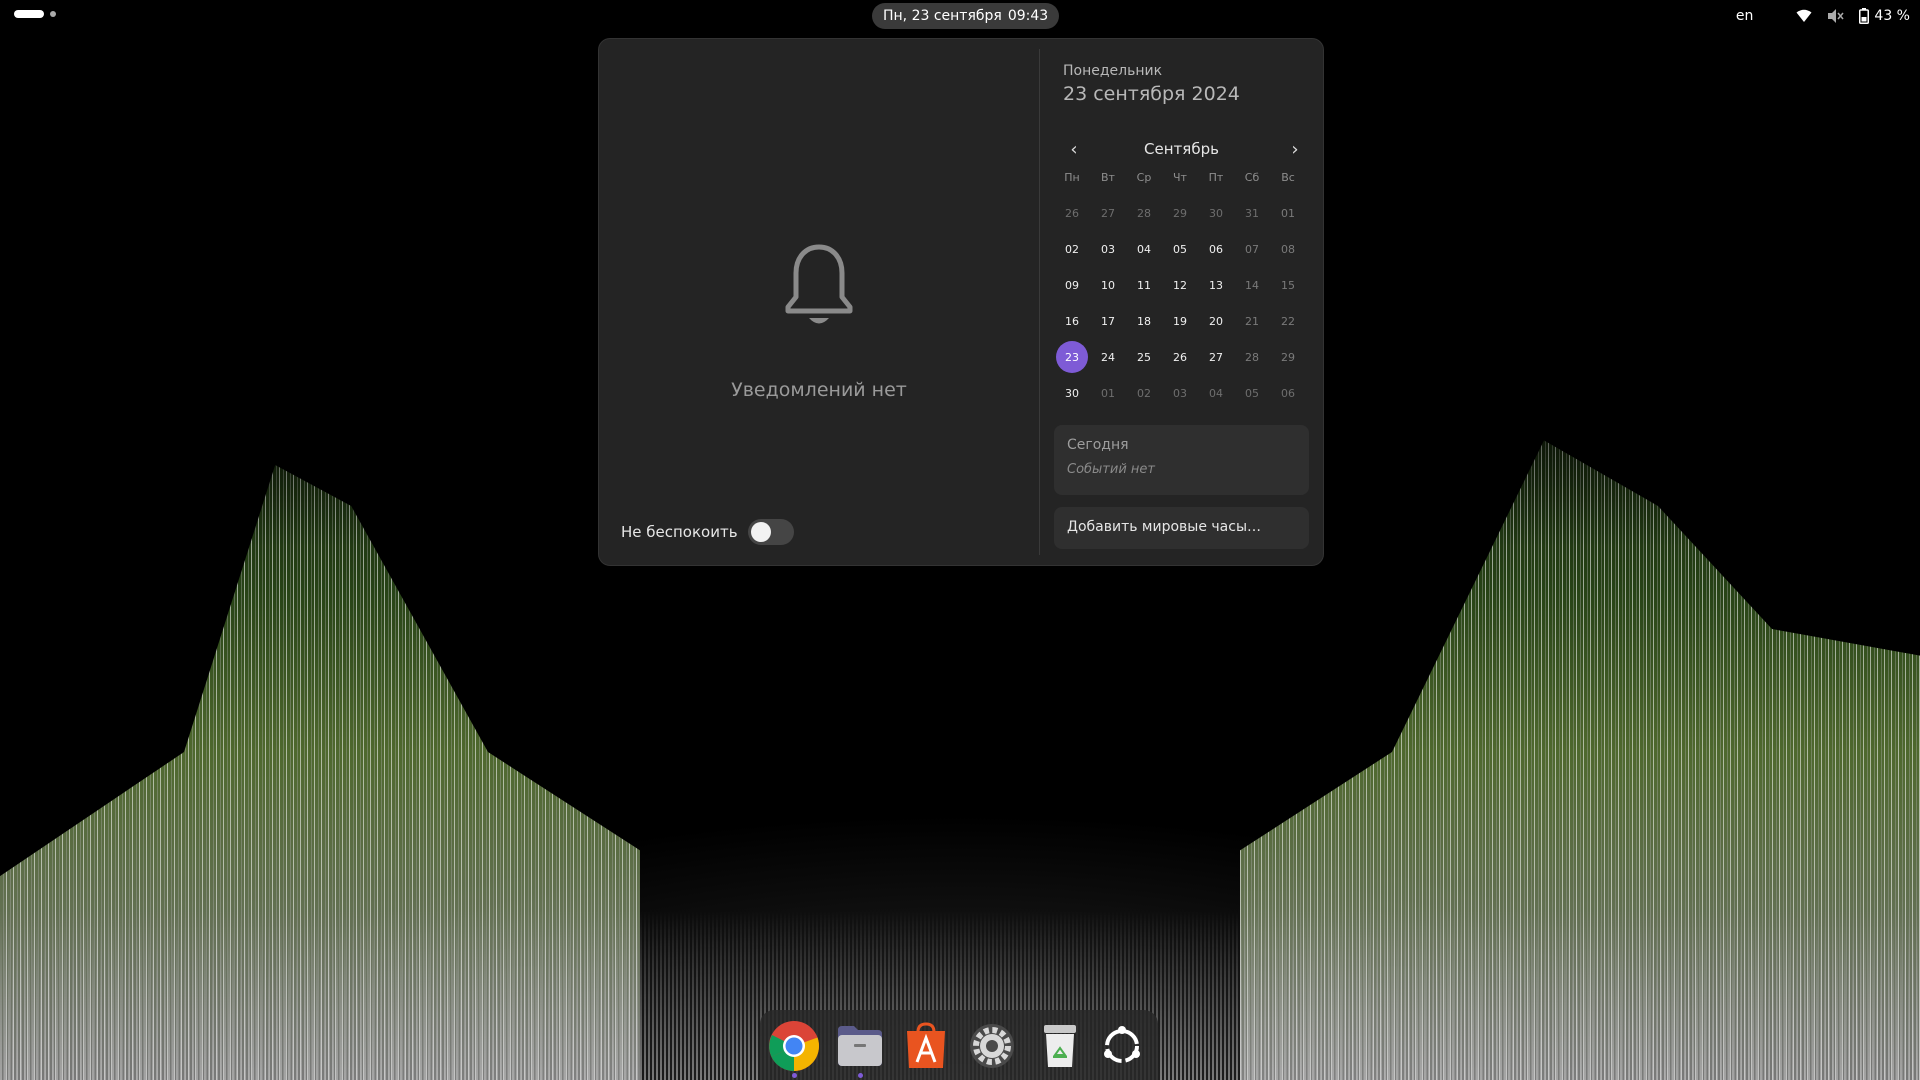  What do you see at coordinates (35, 14) in the screenshot?
I see `activities-button` at bounding box center [35, 14].